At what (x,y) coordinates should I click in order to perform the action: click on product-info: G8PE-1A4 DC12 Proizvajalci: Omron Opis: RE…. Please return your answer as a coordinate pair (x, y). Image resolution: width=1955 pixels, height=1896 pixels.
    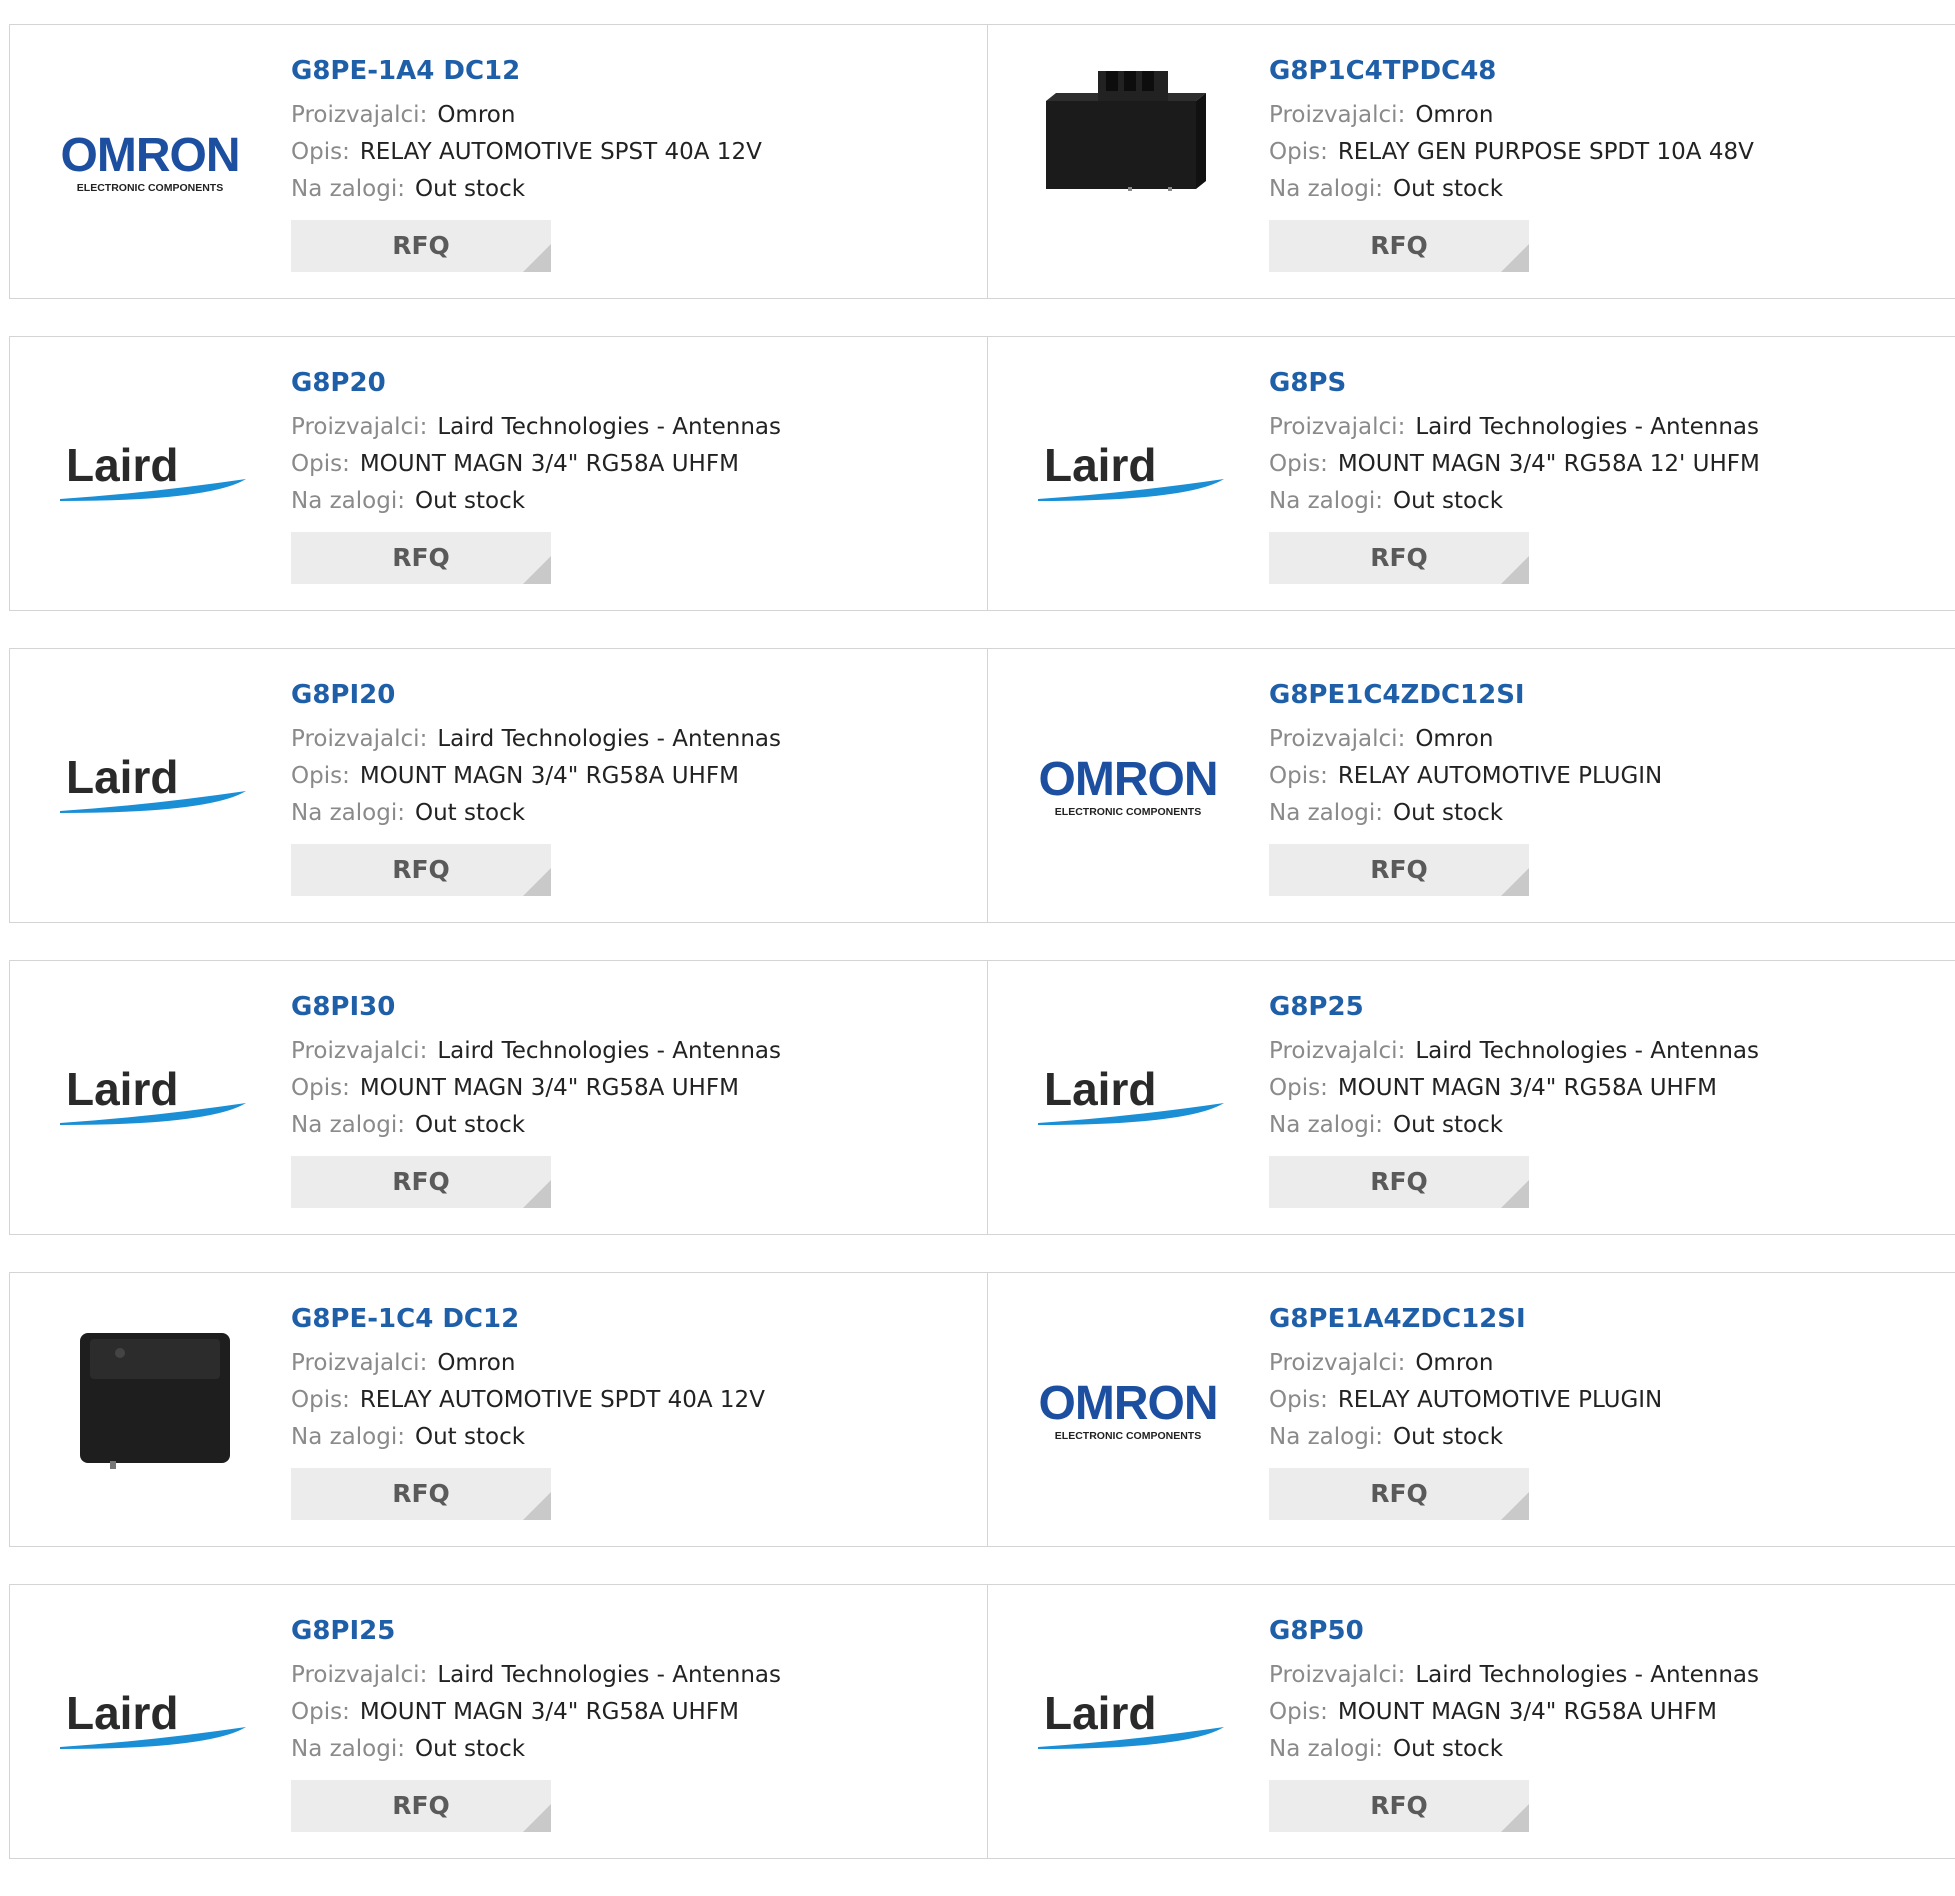
    Looking at the image, I should click on (526, 163).